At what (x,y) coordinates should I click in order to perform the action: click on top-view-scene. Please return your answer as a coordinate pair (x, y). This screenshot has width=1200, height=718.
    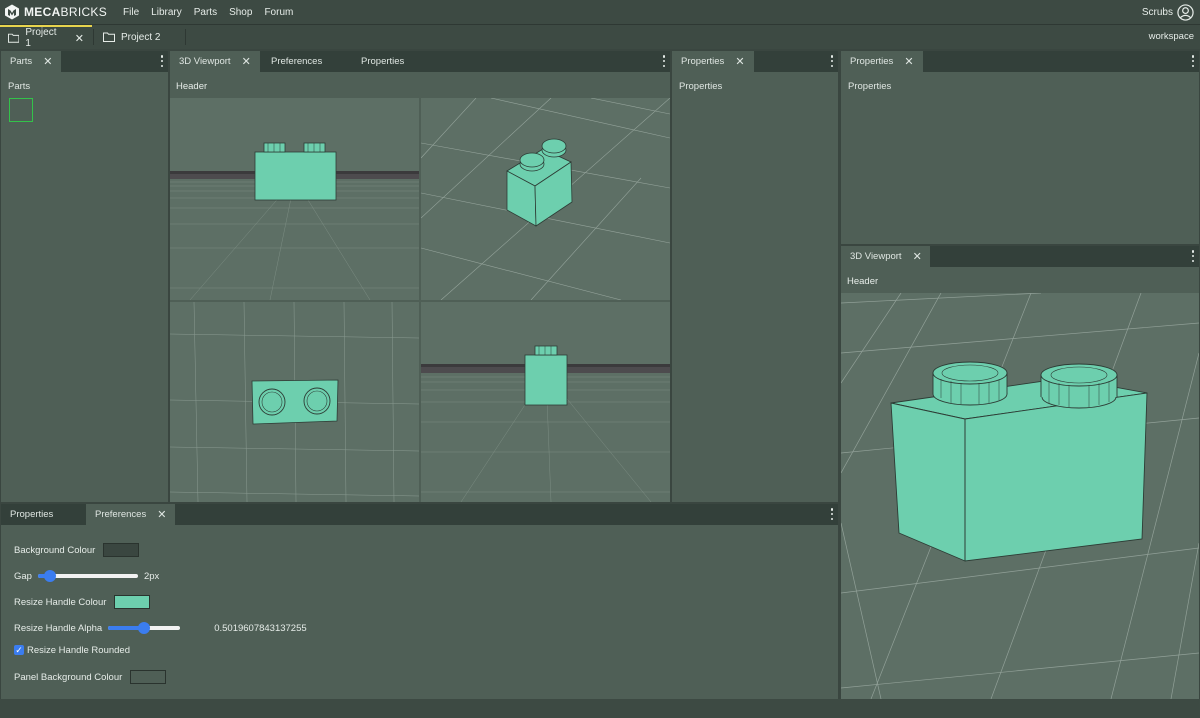
    Looking at the image, I should click on (294, 402).